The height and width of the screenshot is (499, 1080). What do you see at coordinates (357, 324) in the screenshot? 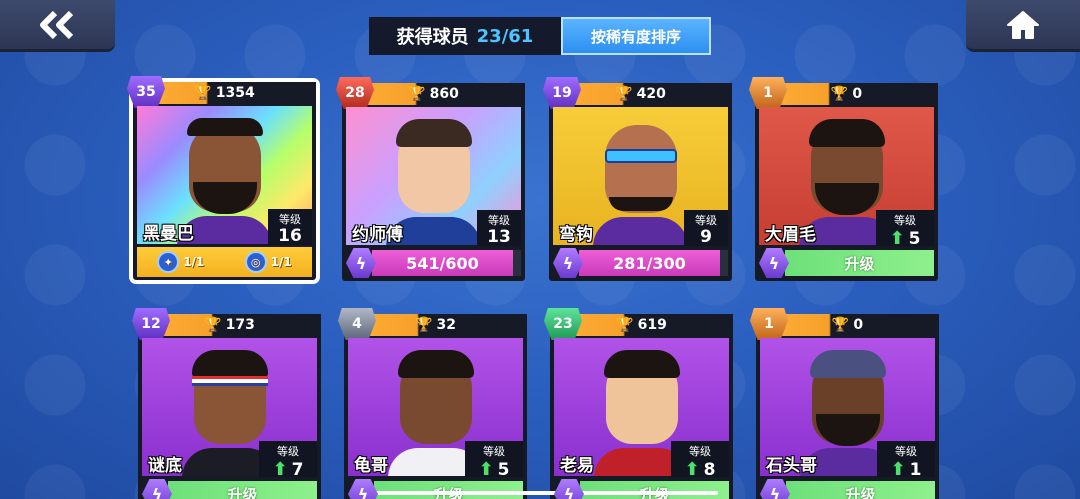
I see `rank-badge: 4` at bounding box center [357, 324].